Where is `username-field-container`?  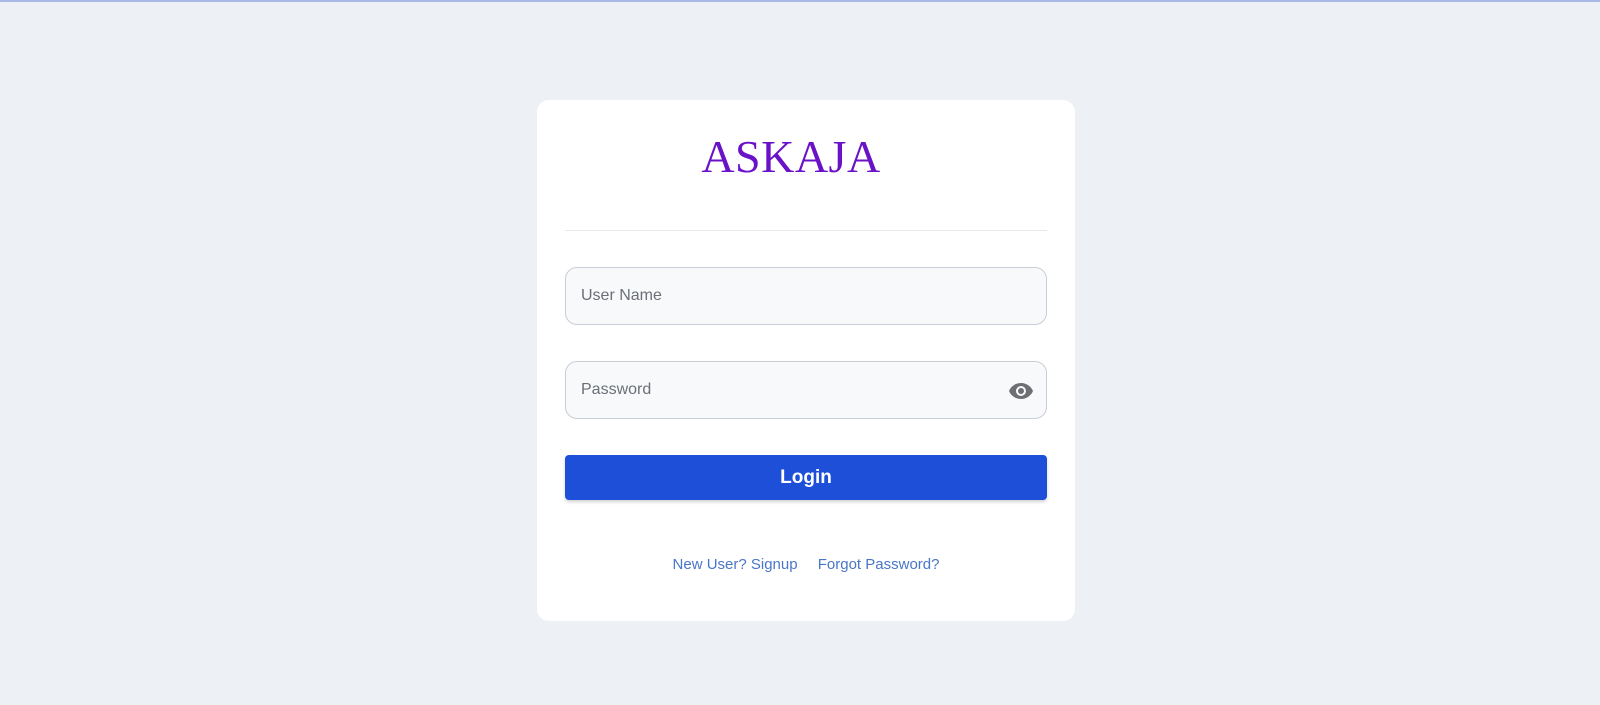 username-field-container is located at coordinates (806, 296).